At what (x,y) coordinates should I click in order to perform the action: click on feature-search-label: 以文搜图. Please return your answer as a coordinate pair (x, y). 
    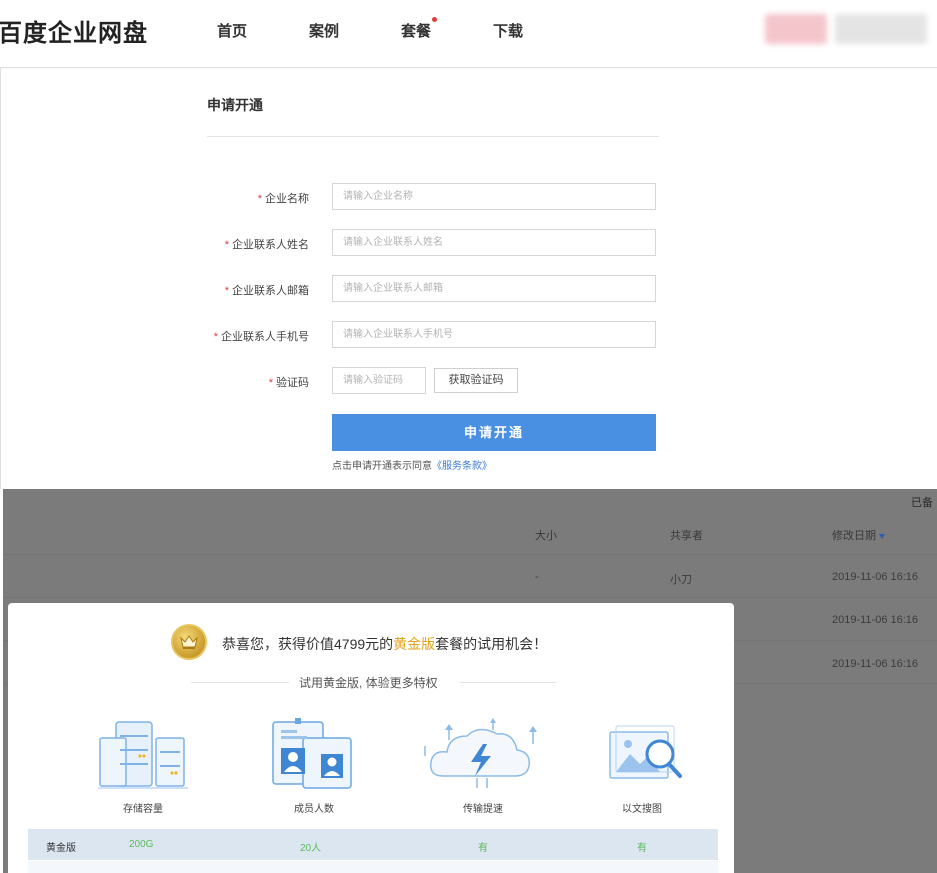
    Looking at the image, I should click on (642, 809).